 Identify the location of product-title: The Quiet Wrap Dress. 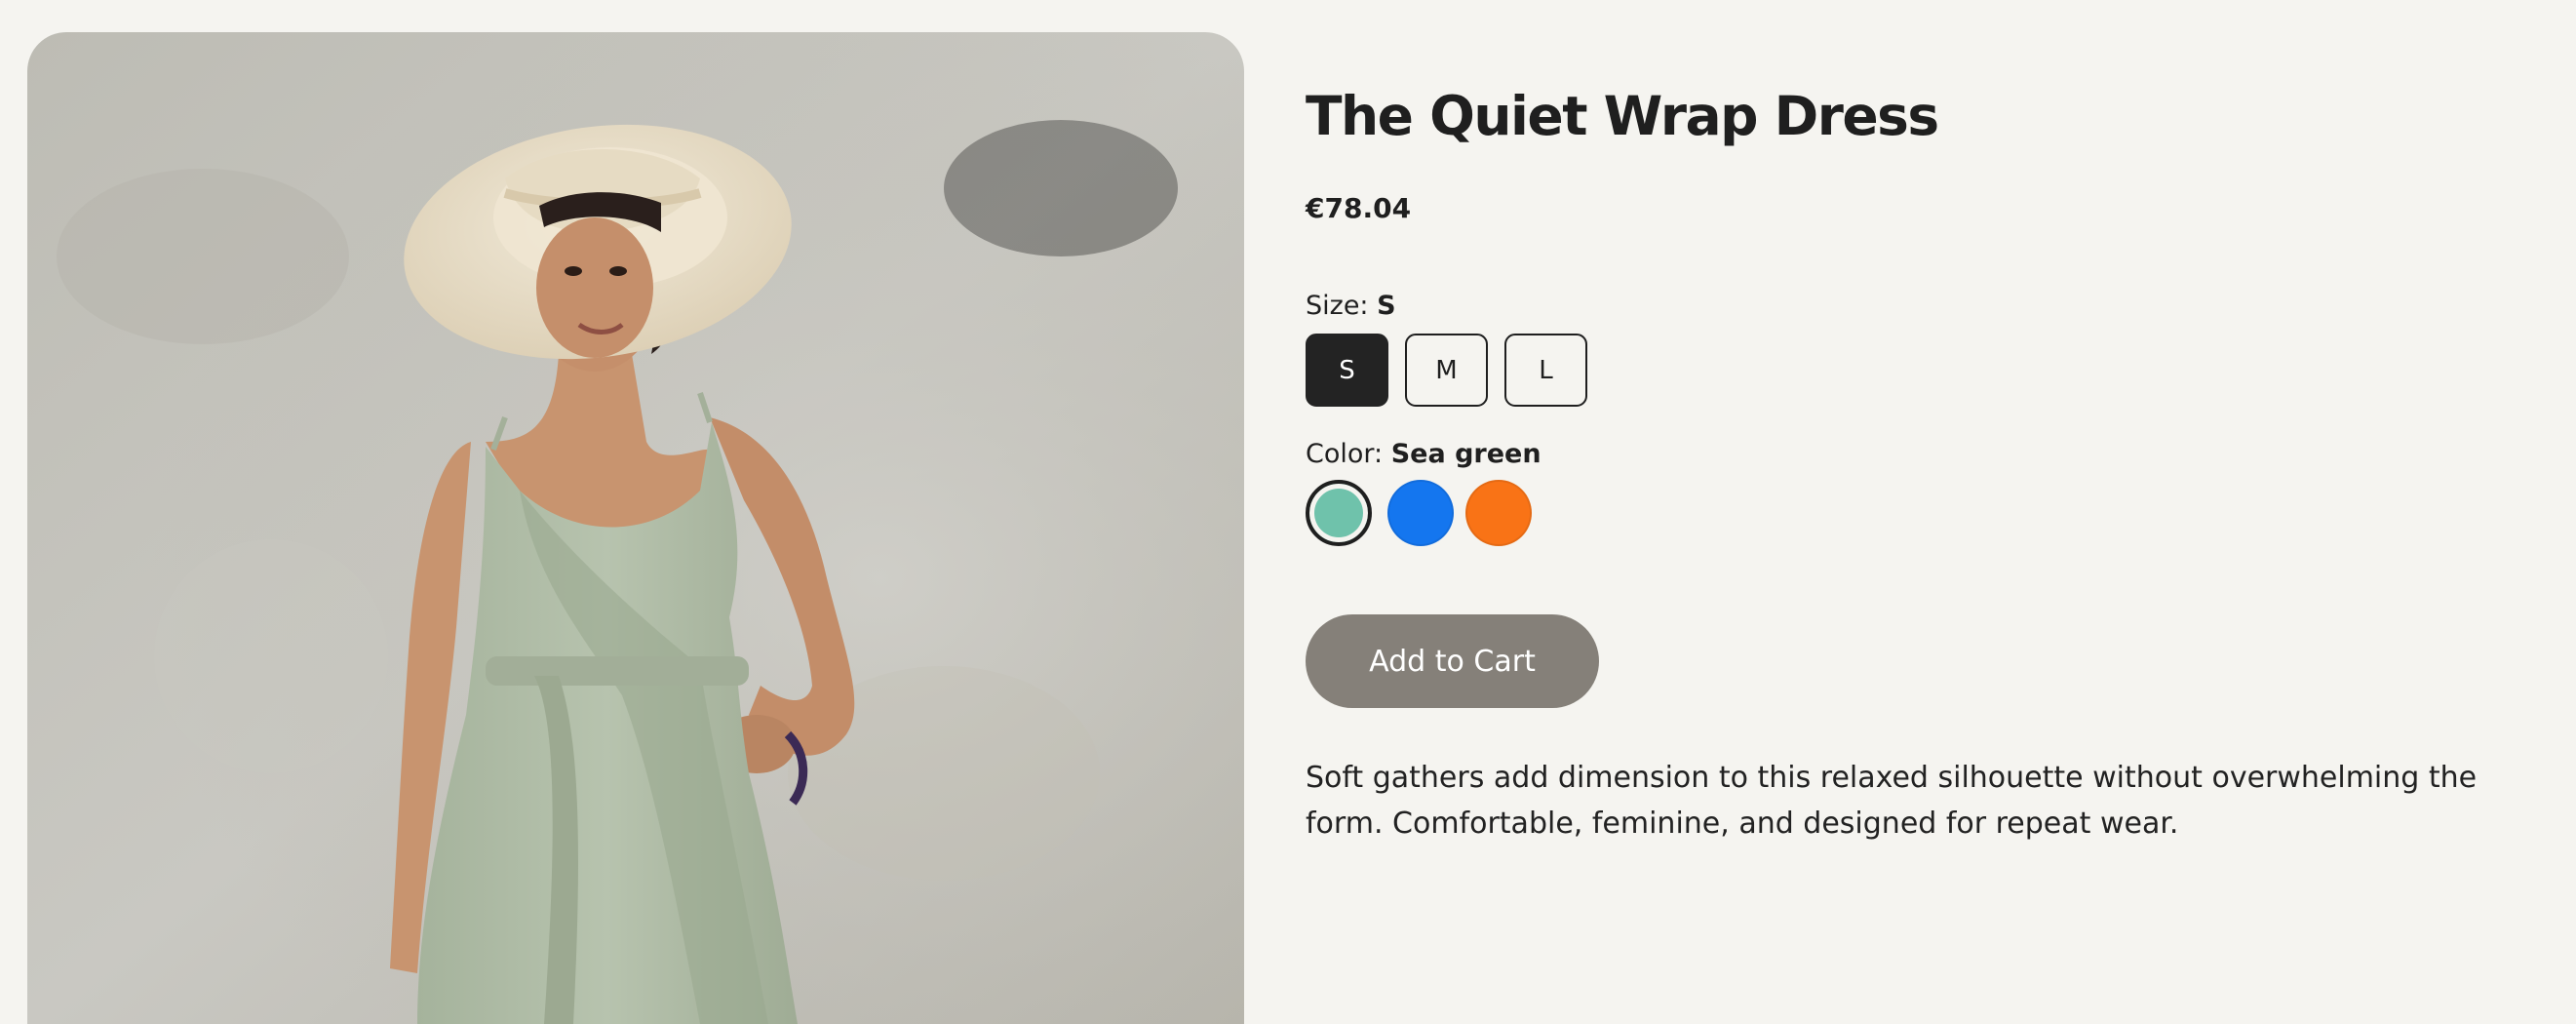
(1622, 116).